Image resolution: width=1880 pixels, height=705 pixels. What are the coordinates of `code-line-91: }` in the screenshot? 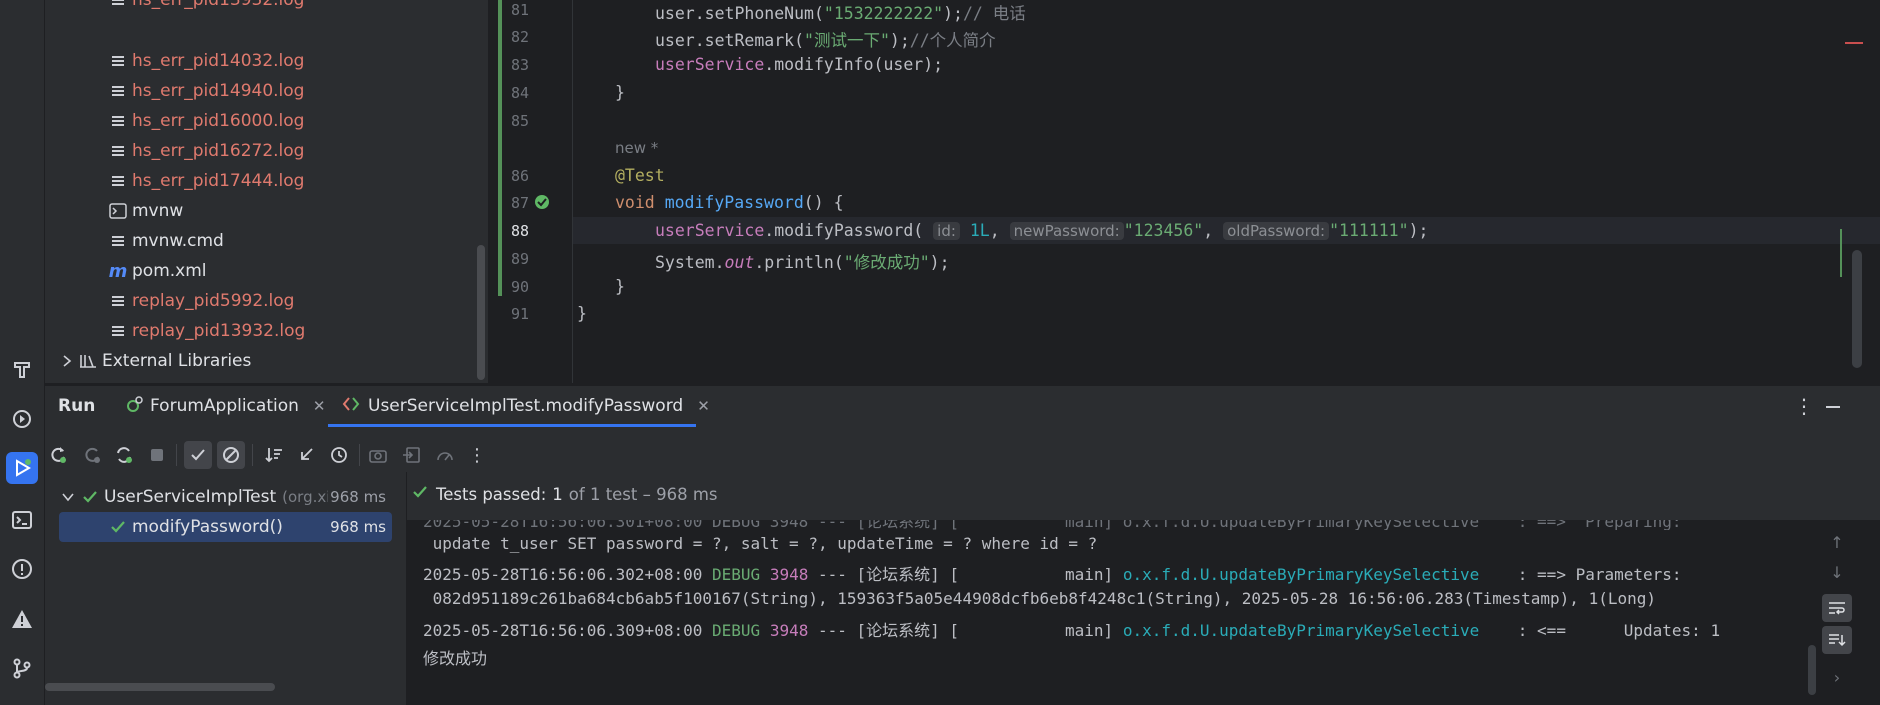 It's located at (582, 313).